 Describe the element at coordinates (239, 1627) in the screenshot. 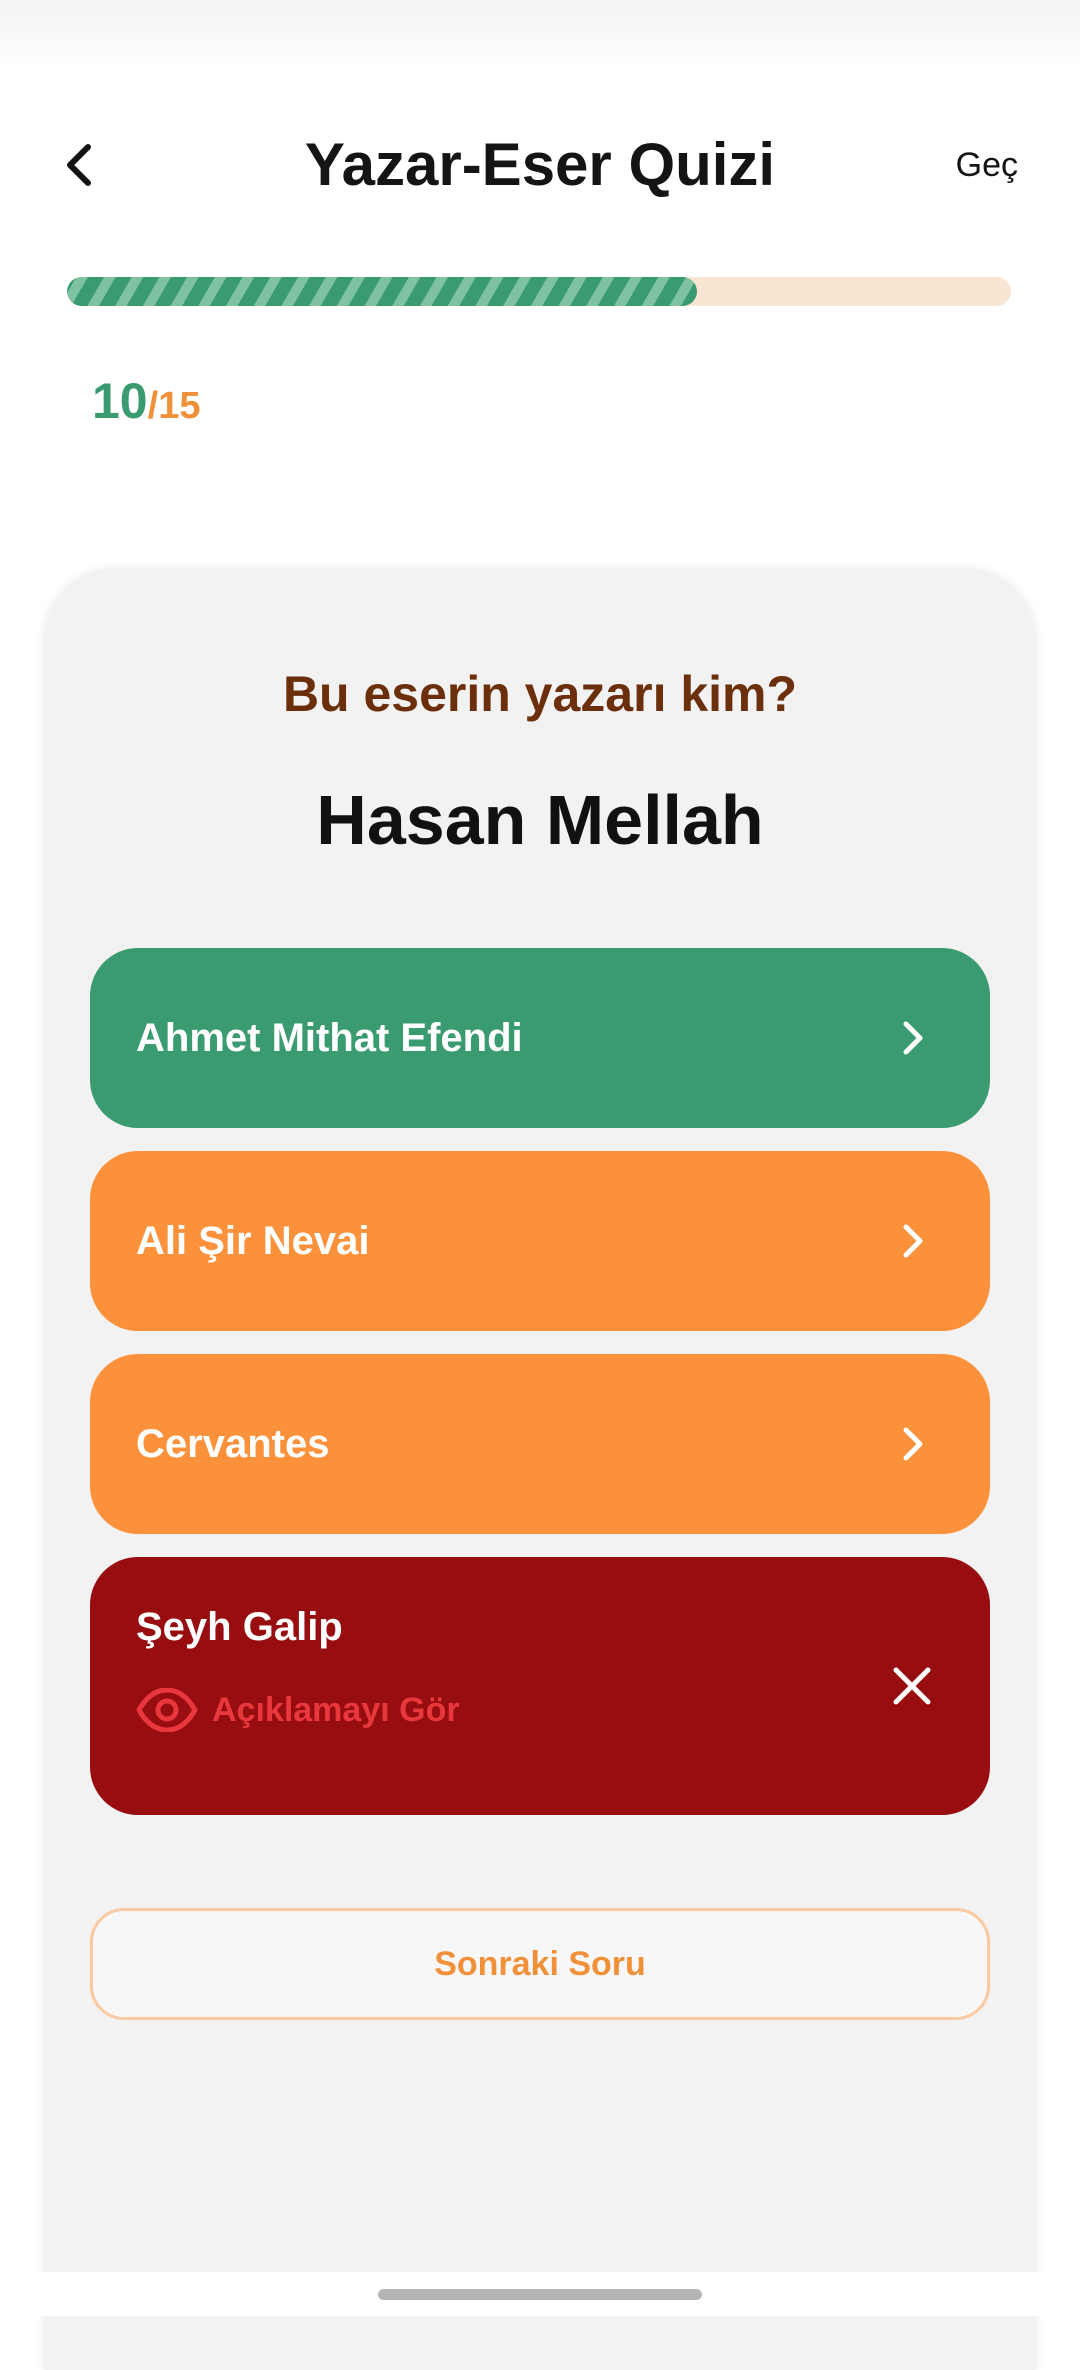

I see `answer-option-label: Şeyh Galip` at that location.